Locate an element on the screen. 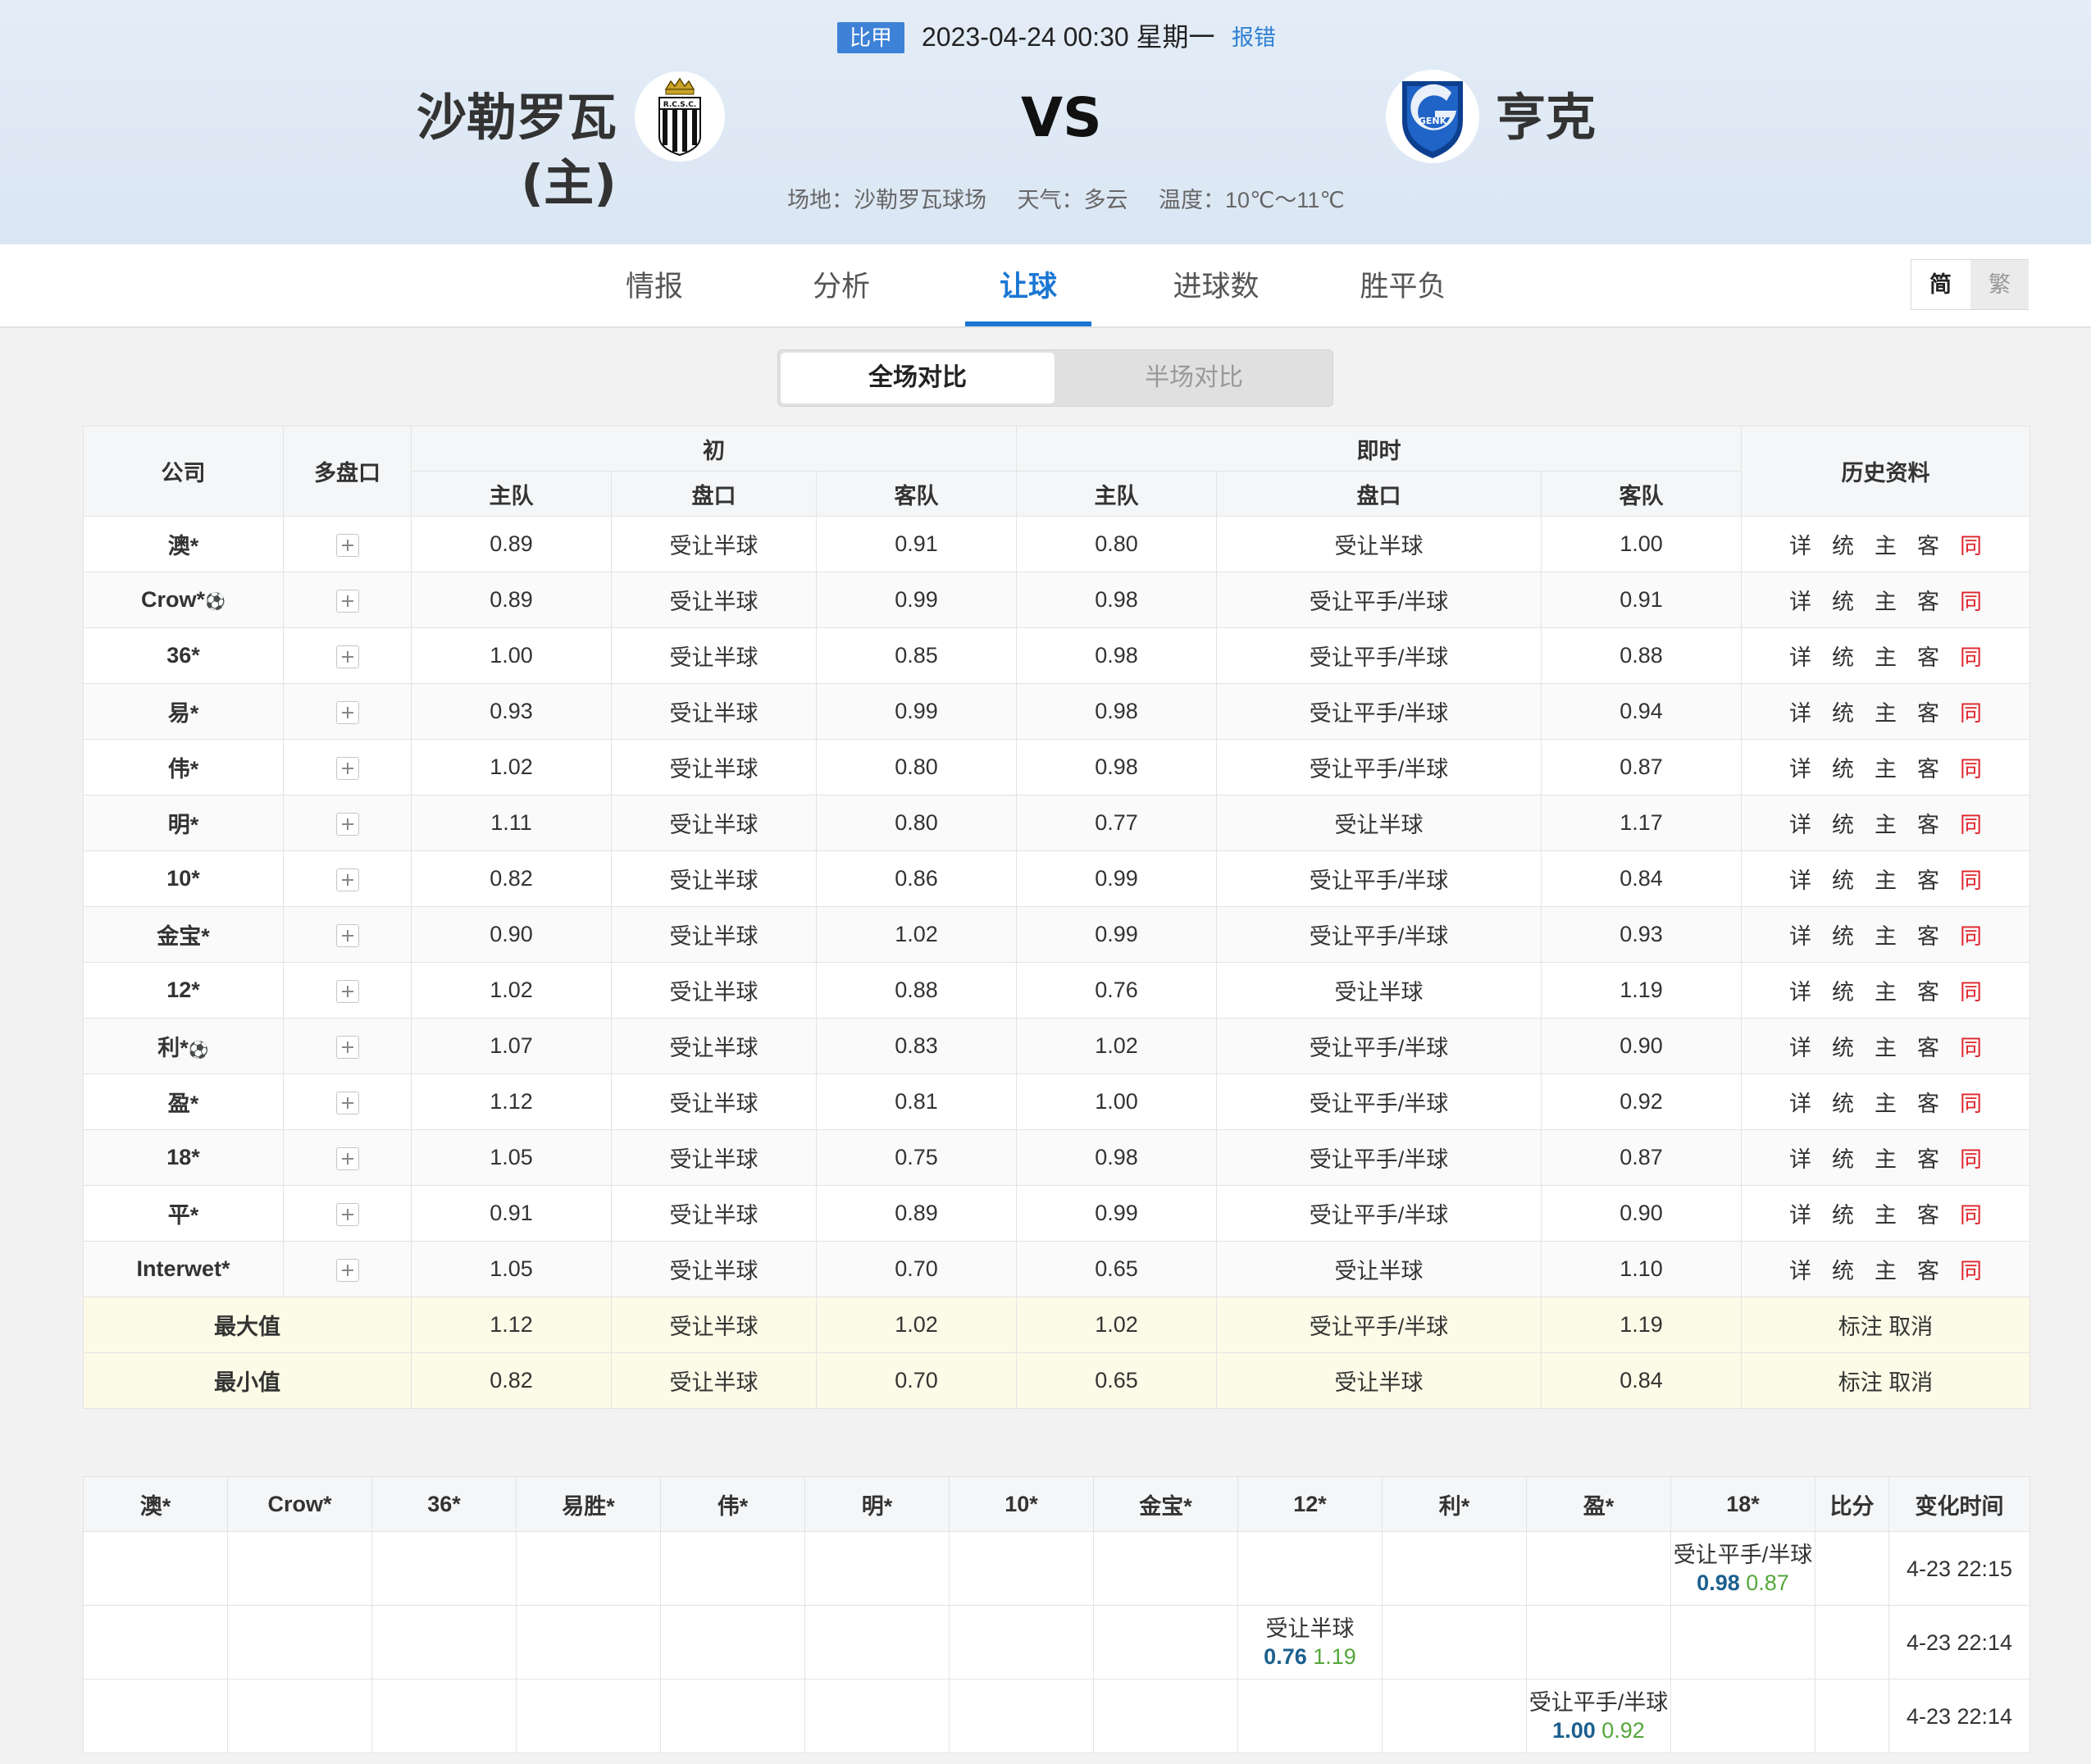 This screenshot has width=2091, height=1764. company-cell: 明* is located at coordinates (183, 823).